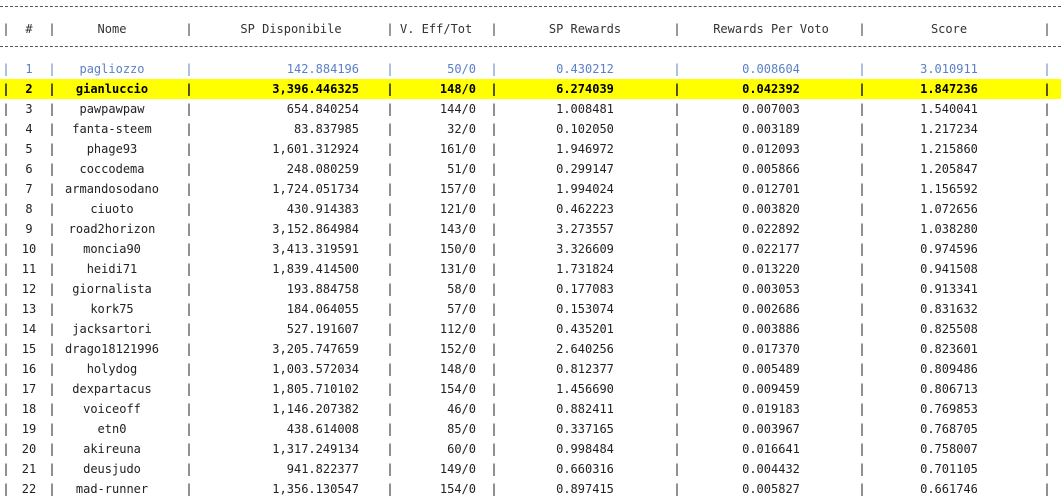 The image size is (1061, 501). I want to click on per-vote-cell: 0.003886, so click(771, 329).